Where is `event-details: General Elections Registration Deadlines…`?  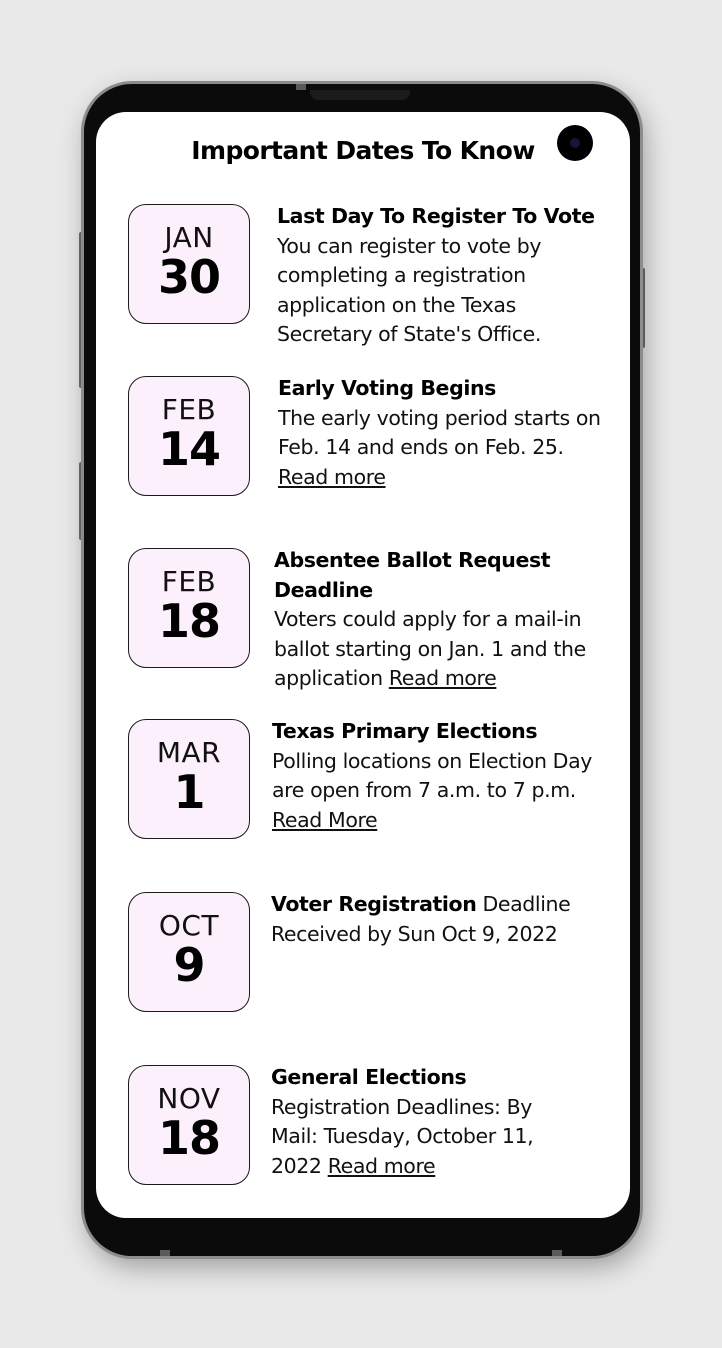
event-details: General Elections Registration Deadlines… is located at coordinates (426, 1122).